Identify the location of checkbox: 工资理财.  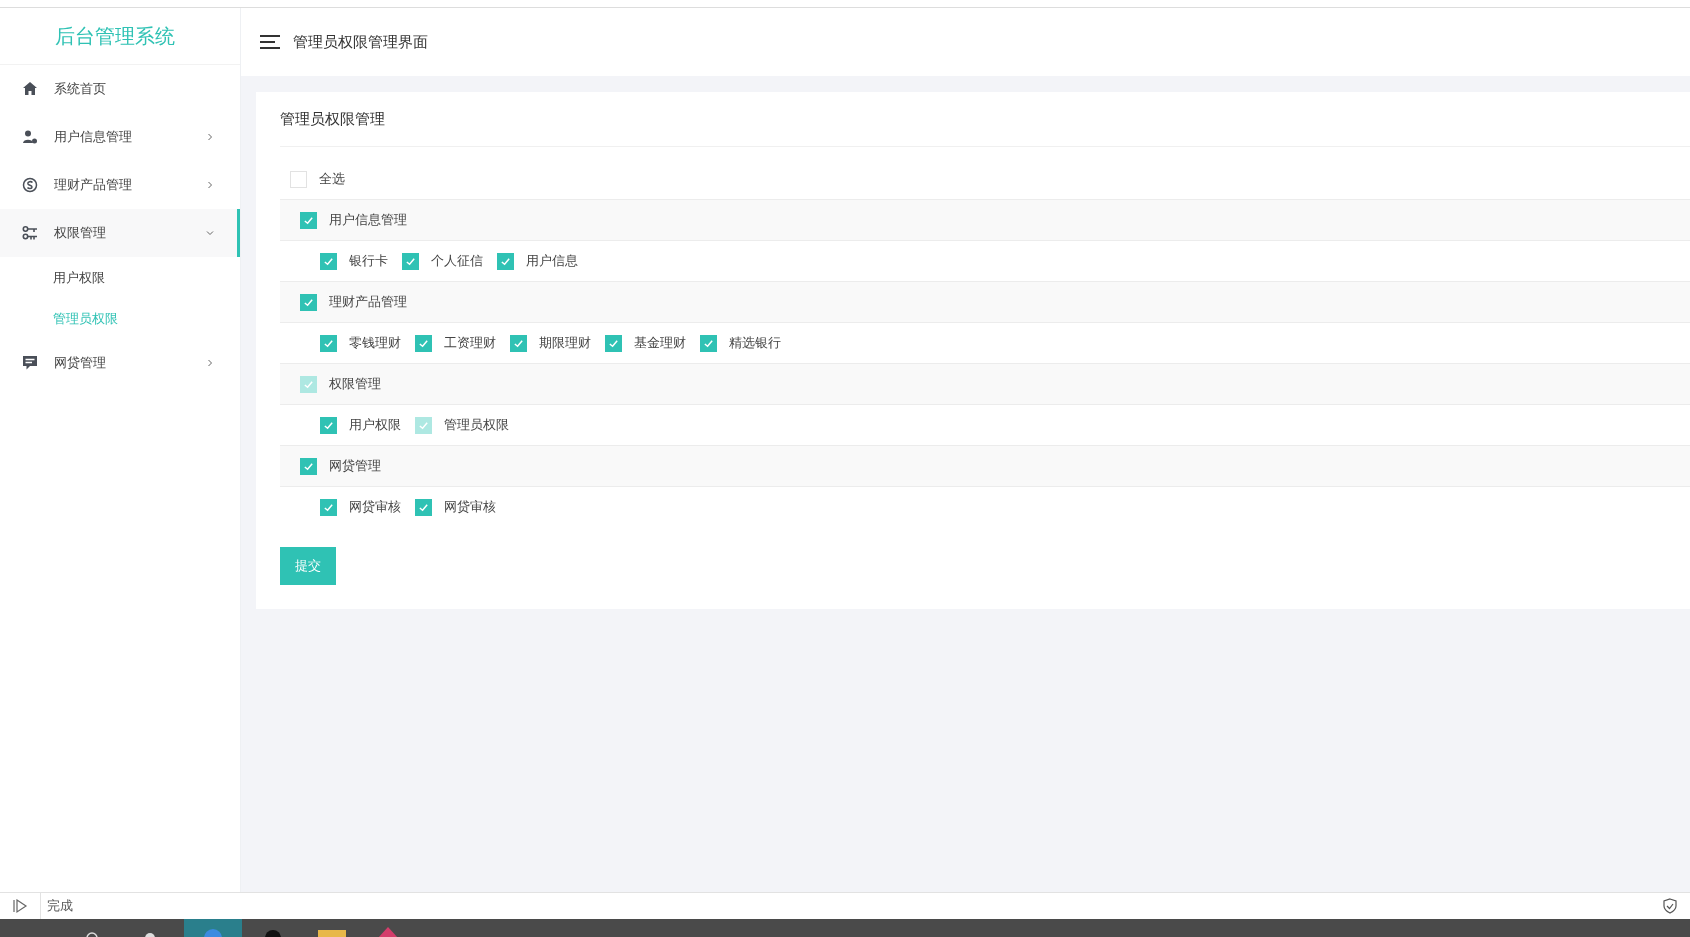
(455, 343).